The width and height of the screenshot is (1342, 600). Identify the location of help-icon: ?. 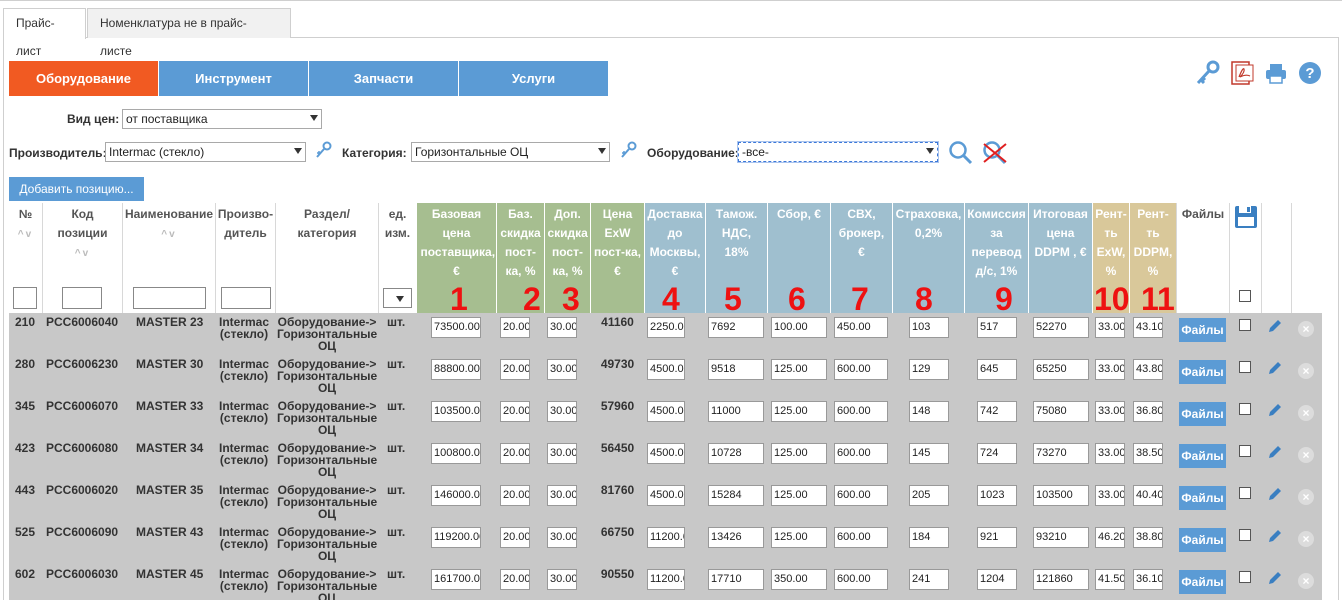
(1310, 73).